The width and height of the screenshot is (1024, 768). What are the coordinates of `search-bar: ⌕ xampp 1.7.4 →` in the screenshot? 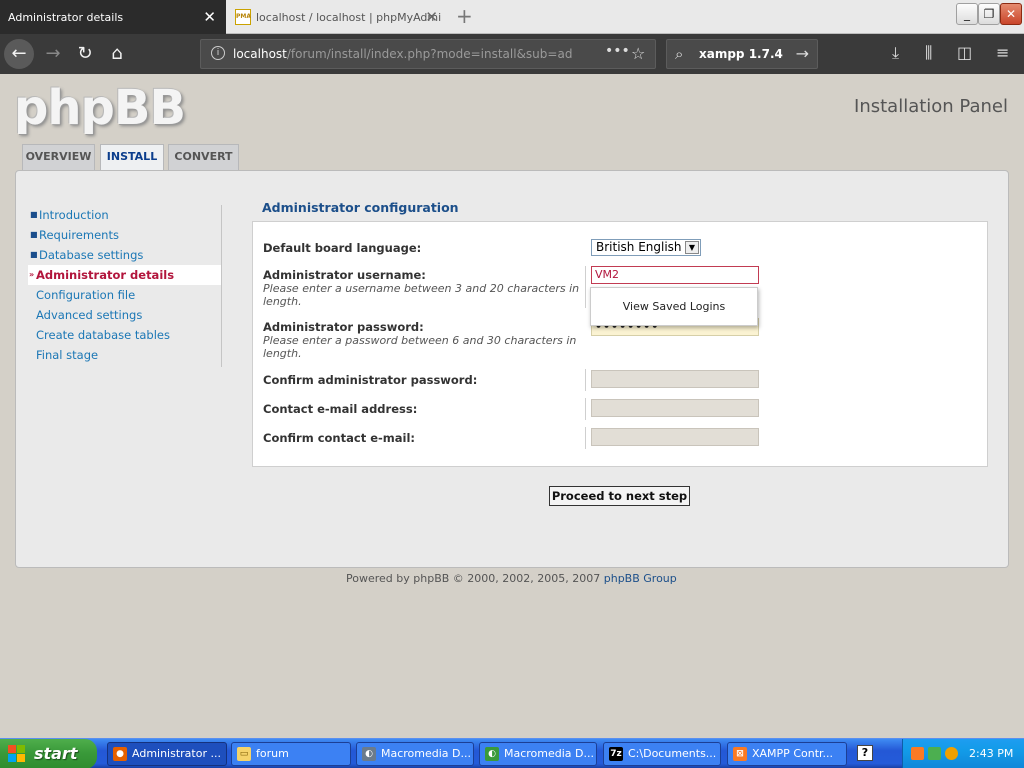 It's located at (742, 54).